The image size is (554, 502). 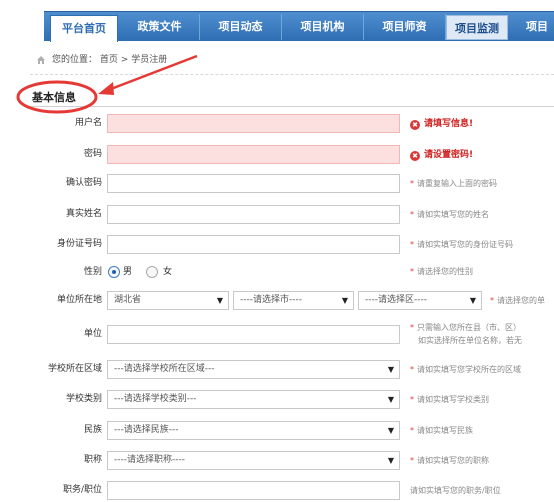 I want to click on district-select: ----请选择区---- ▼, so click(x=420, y=300).